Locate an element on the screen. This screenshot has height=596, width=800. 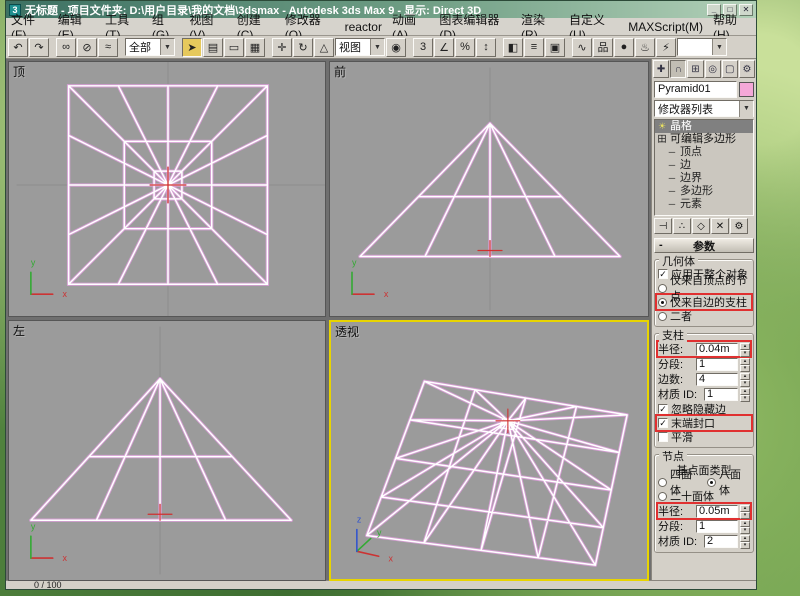
viewport-label-perspective: 透视 is located at coordinates (347, 331).